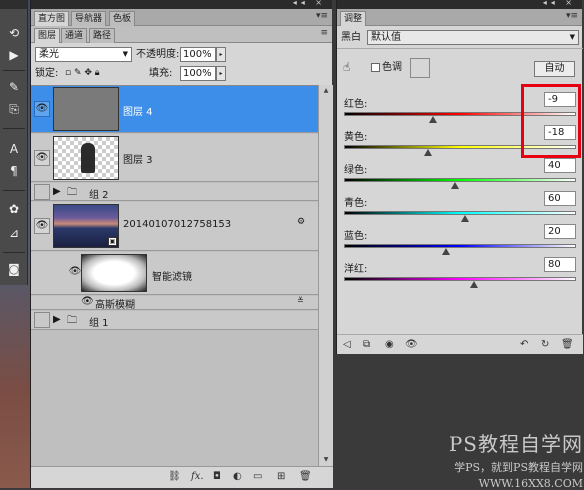  Describe the element at coordinates (346, 67) in the screenshot. I see `targeted-adjust-icon: ☝︎` at that location.